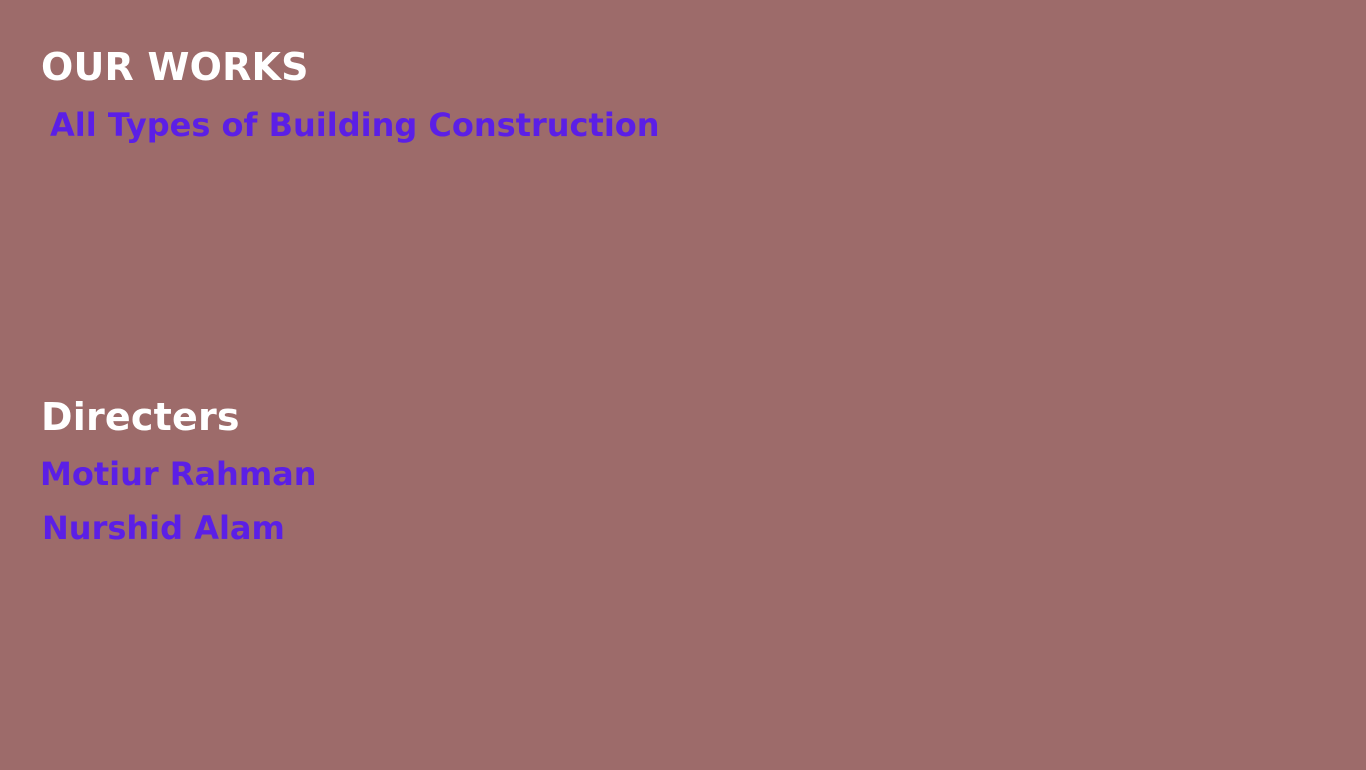 Image resolution: width=1366 pixels, height=770 pixels. I want to click on directors-heading: Directers, so click(140, 417).